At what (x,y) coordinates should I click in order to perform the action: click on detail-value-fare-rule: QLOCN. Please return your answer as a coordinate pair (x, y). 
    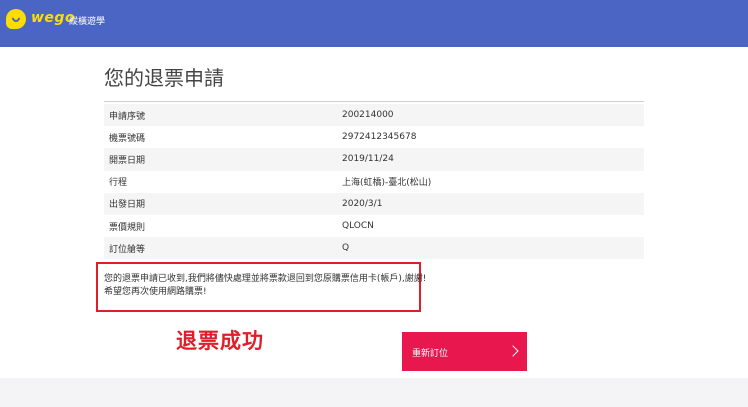
    Looking at the image, I should click on (358, 226).